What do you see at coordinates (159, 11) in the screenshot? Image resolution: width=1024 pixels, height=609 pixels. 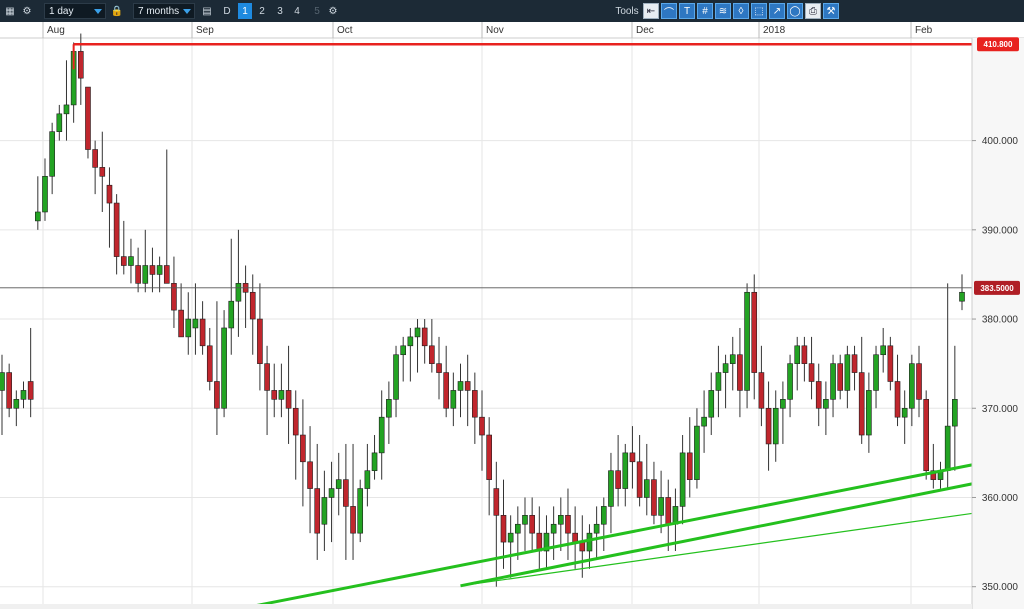 I see `range-value: 7 months` at bounding box center [159, 11].